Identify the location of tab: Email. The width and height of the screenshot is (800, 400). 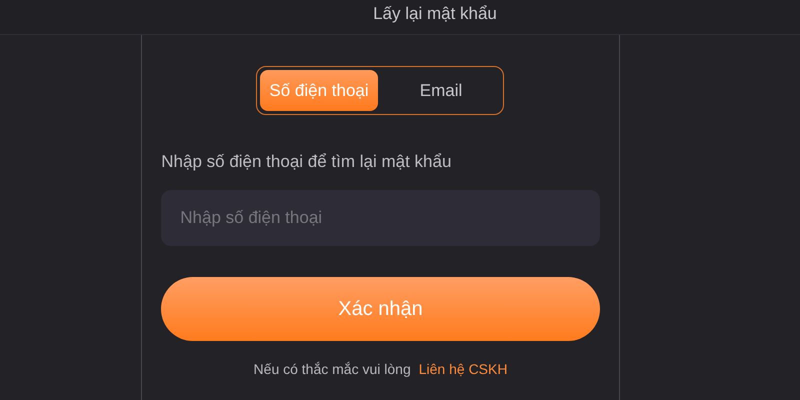
(441, 90).